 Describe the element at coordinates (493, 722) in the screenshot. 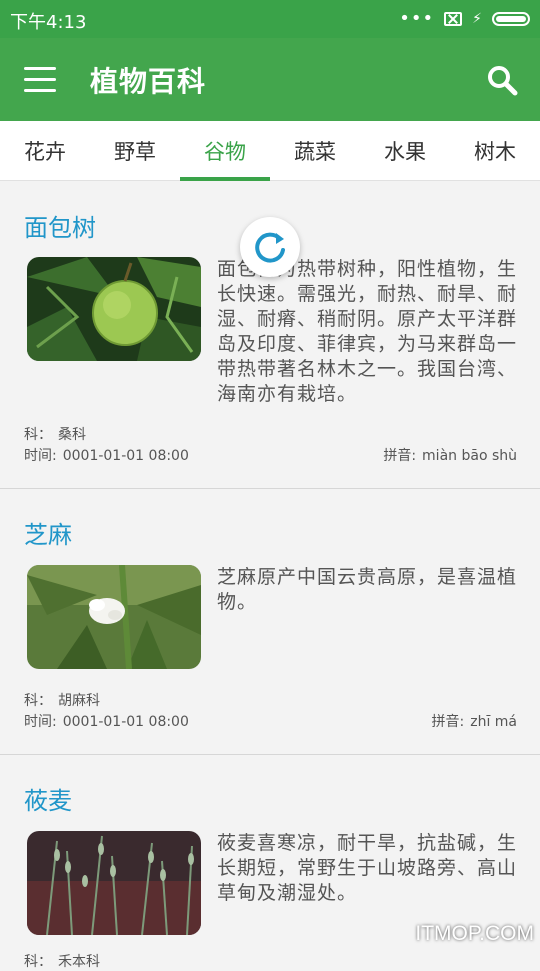

I see `pinyin-value: zhī má` at that location.